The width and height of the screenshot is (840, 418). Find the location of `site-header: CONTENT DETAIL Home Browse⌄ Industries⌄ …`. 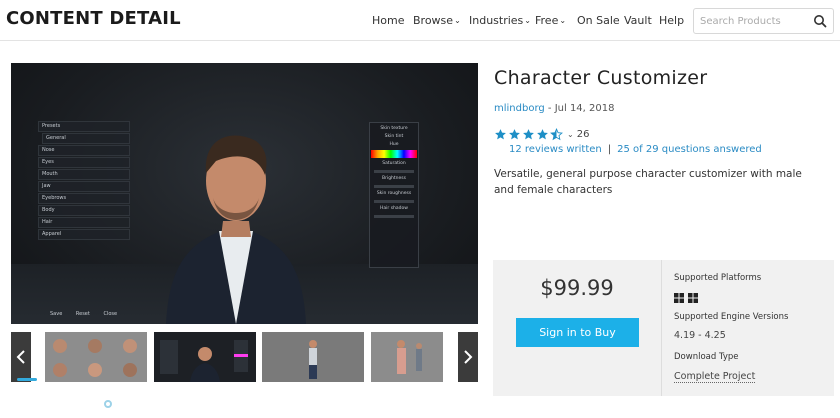

site-header: CONTENT DETAIL Home Browse⌄ Industries⌄ … is located at coordinates (420, 20).